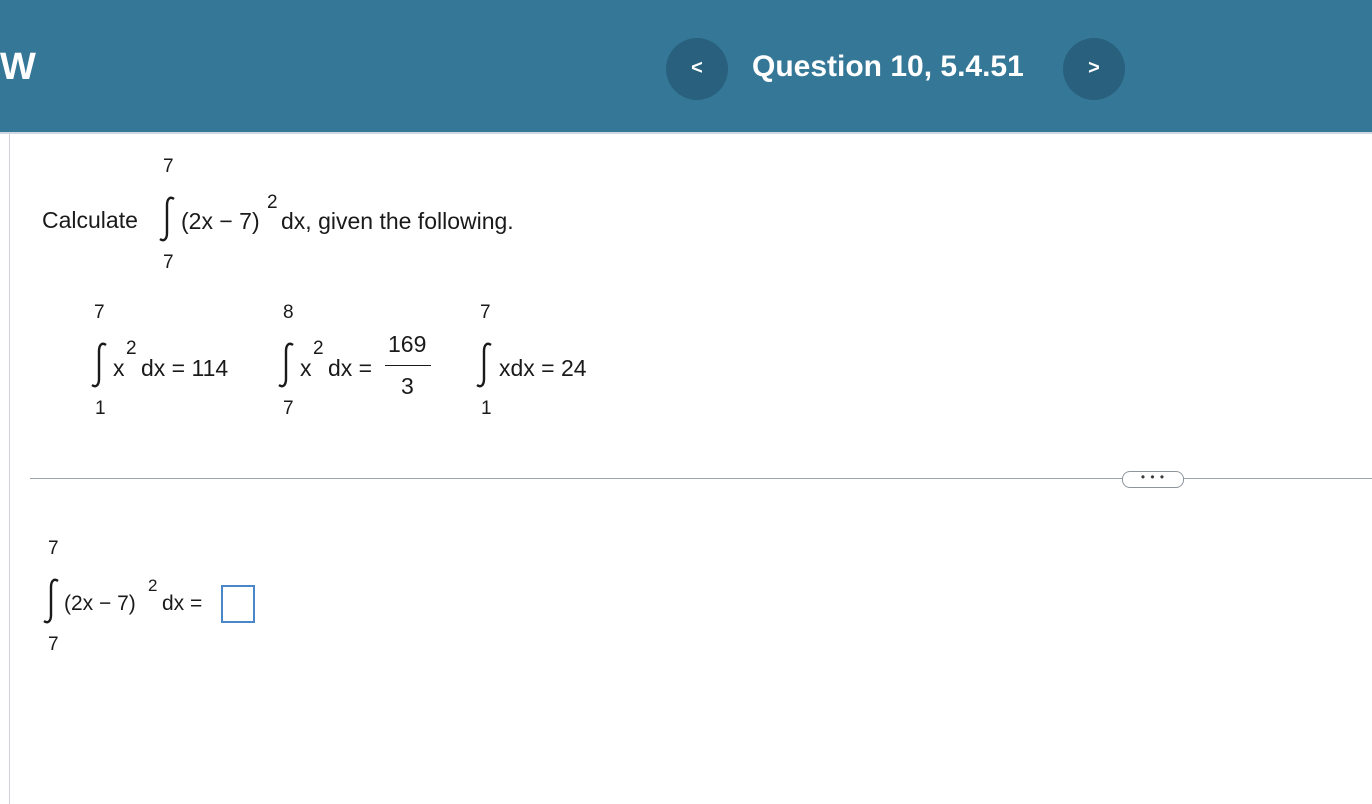  What do you see at coordinates (9, 469) in the screenshot?
I see `left-border` at bounding box center [9, 469].